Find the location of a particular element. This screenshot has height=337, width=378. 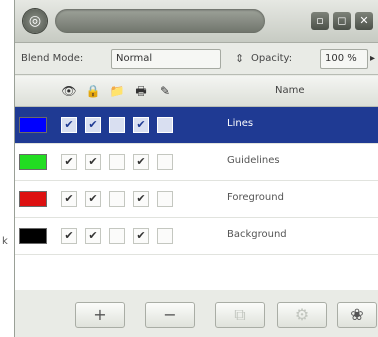

layer-name: Guidelines is located at coordinates (253, 160).